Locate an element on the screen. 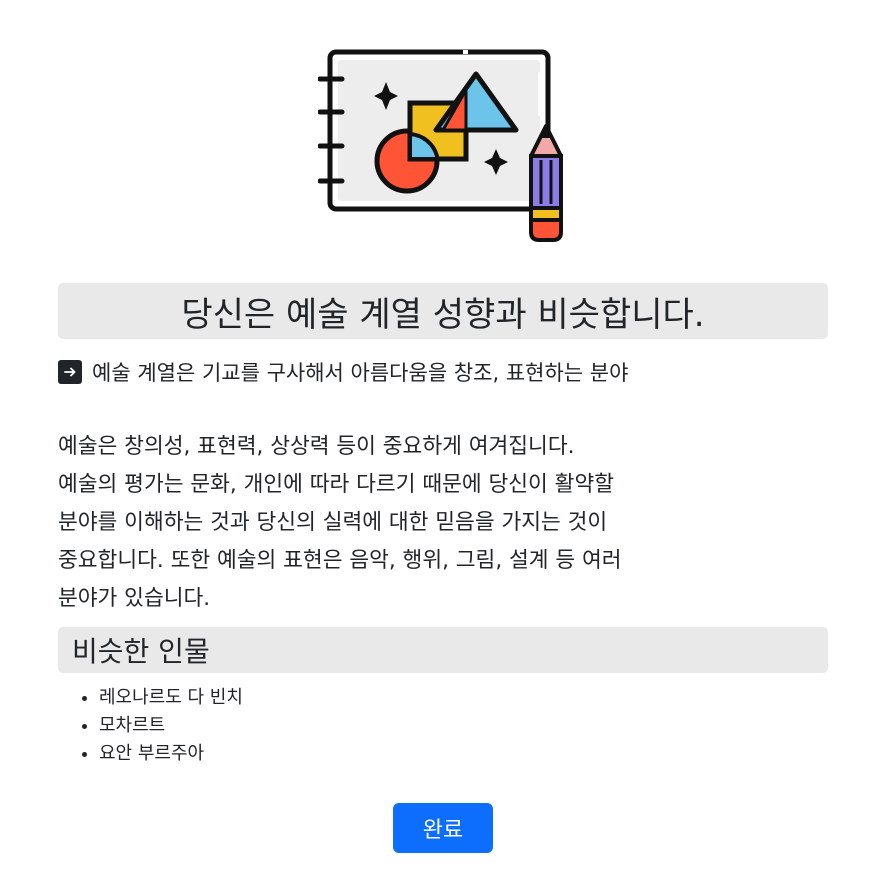 This screenshot has height=873, width=885. arrow-right-square-icon is located at coordinates (70, 372).